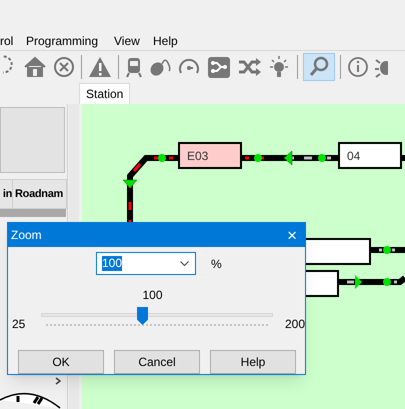  Describe the element at coordinates (294, 324) in the screenshot. I see `max-label: 200` at that location.